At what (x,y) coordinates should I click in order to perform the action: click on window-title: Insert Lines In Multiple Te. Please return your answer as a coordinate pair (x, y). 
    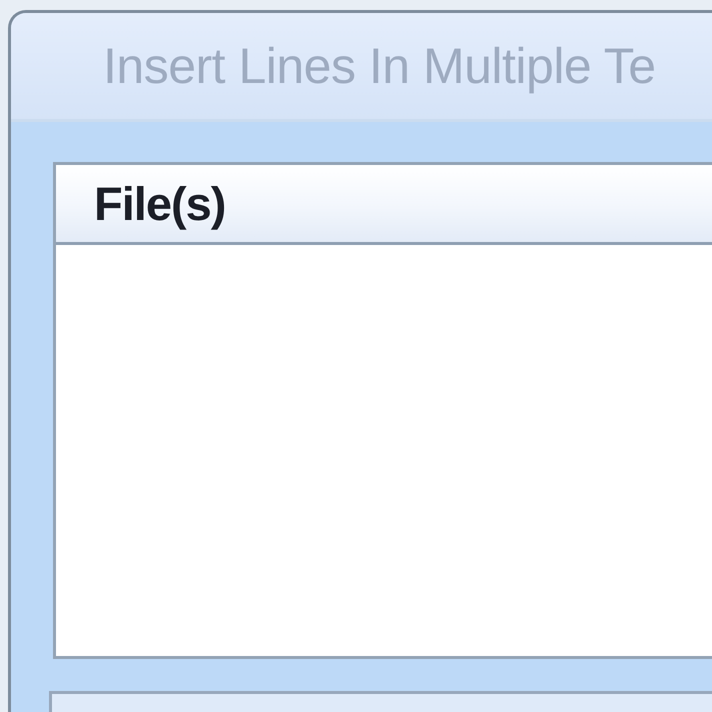
    Looking at the image, I should click on (379, 66).